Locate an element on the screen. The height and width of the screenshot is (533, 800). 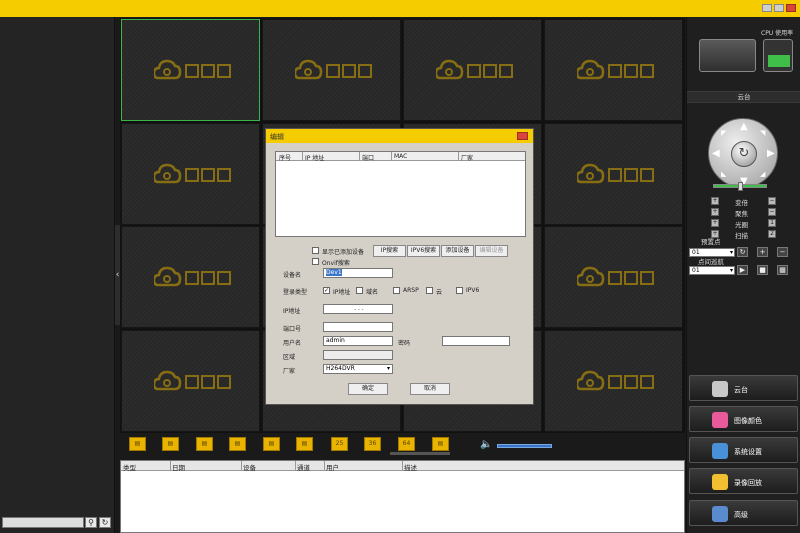
show-added-checkbox is located at coordinates (315, 250).